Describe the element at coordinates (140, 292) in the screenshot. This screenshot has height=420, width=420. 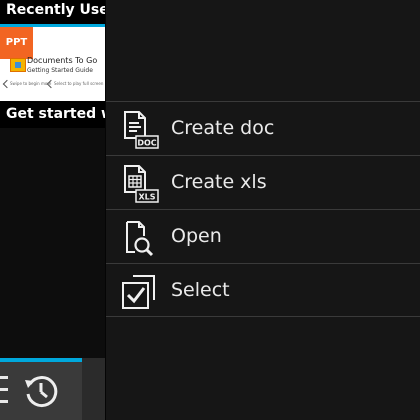
I see `select-checkbox-icon` at that location.